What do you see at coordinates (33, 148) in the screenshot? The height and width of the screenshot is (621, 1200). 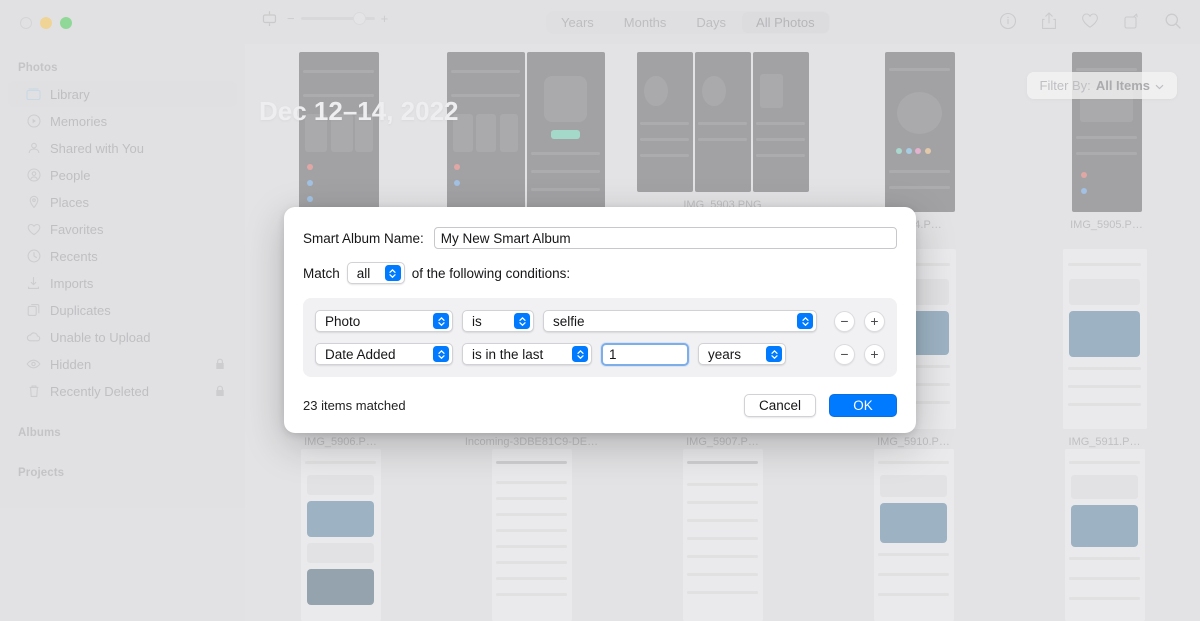 I see `shared-icon` at bounding box center [33, 148].